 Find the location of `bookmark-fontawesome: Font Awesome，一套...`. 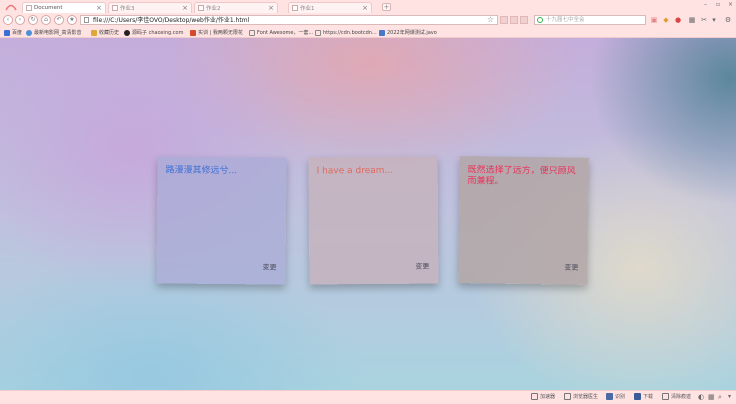

bookmark-fontawesome: Font Awesome，一套... is located at coordinates (281, 32).